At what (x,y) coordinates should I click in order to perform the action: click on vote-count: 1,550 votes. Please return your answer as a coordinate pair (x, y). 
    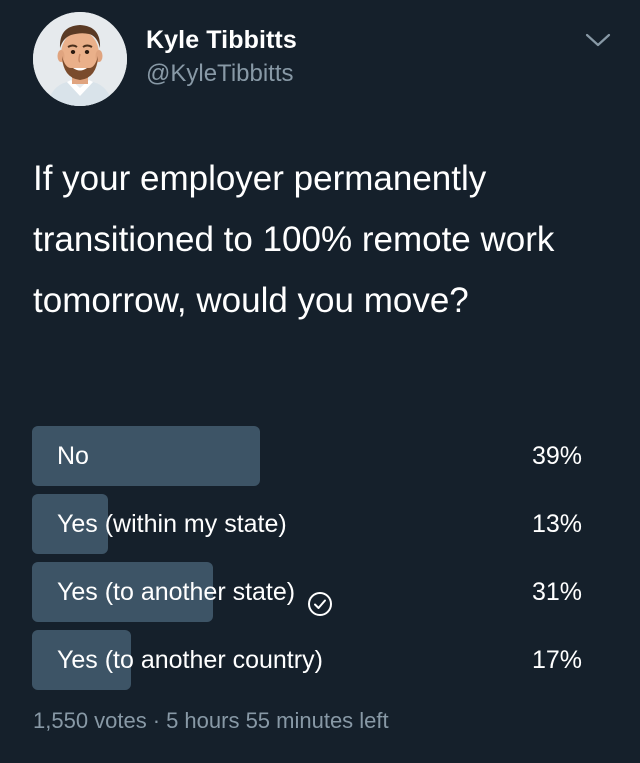
    Looking at the image, I should click on (90, 720).